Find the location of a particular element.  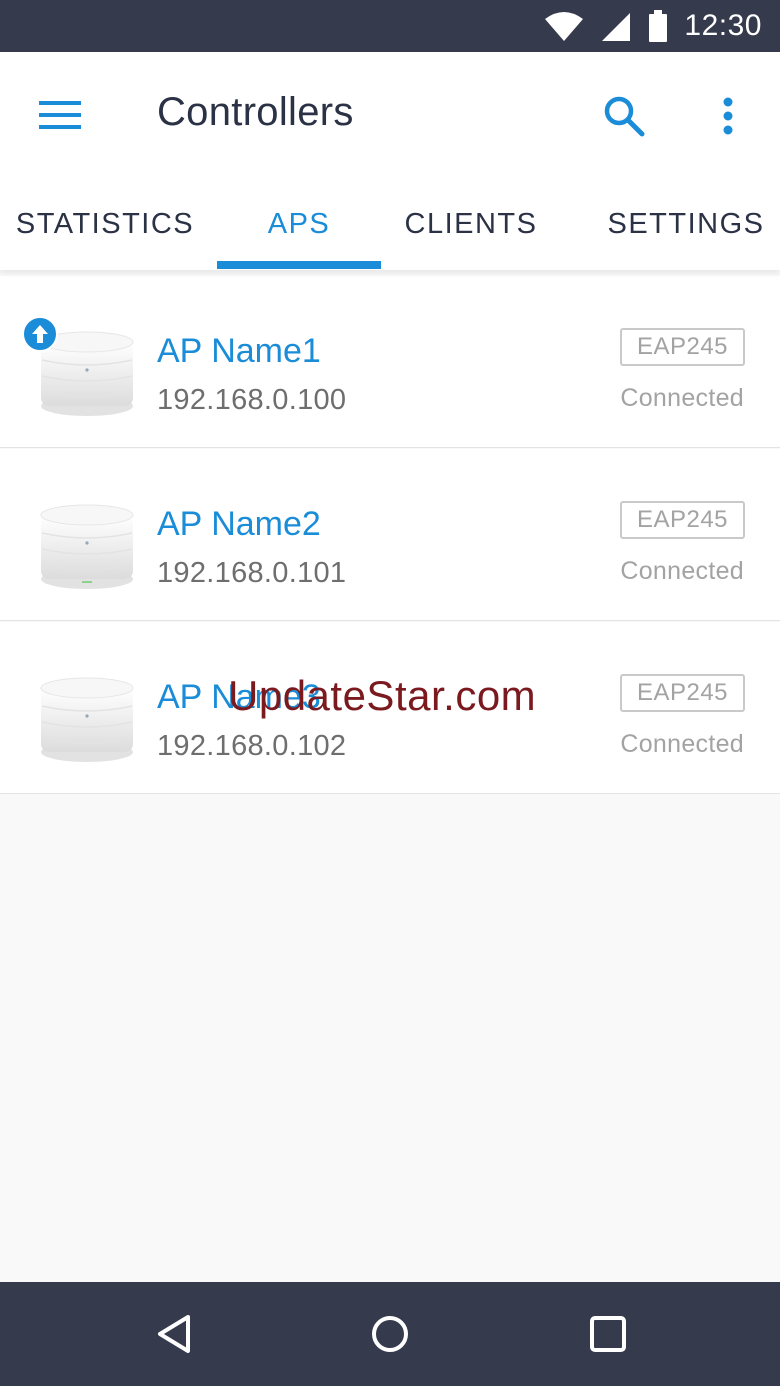

search-button is located at coordinates (624, 116).